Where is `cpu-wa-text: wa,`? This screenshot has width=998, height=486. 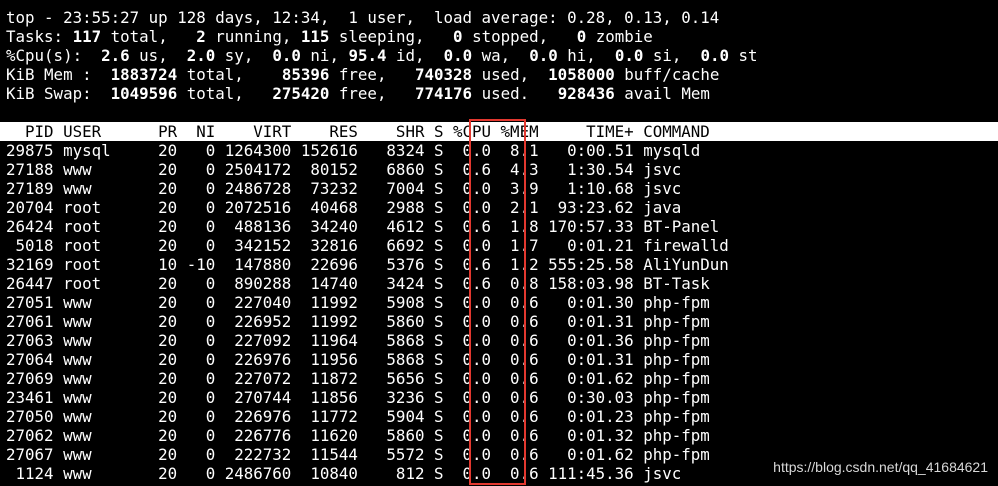
cpu-wa-text: wa, is located at coordinates (501, 55).